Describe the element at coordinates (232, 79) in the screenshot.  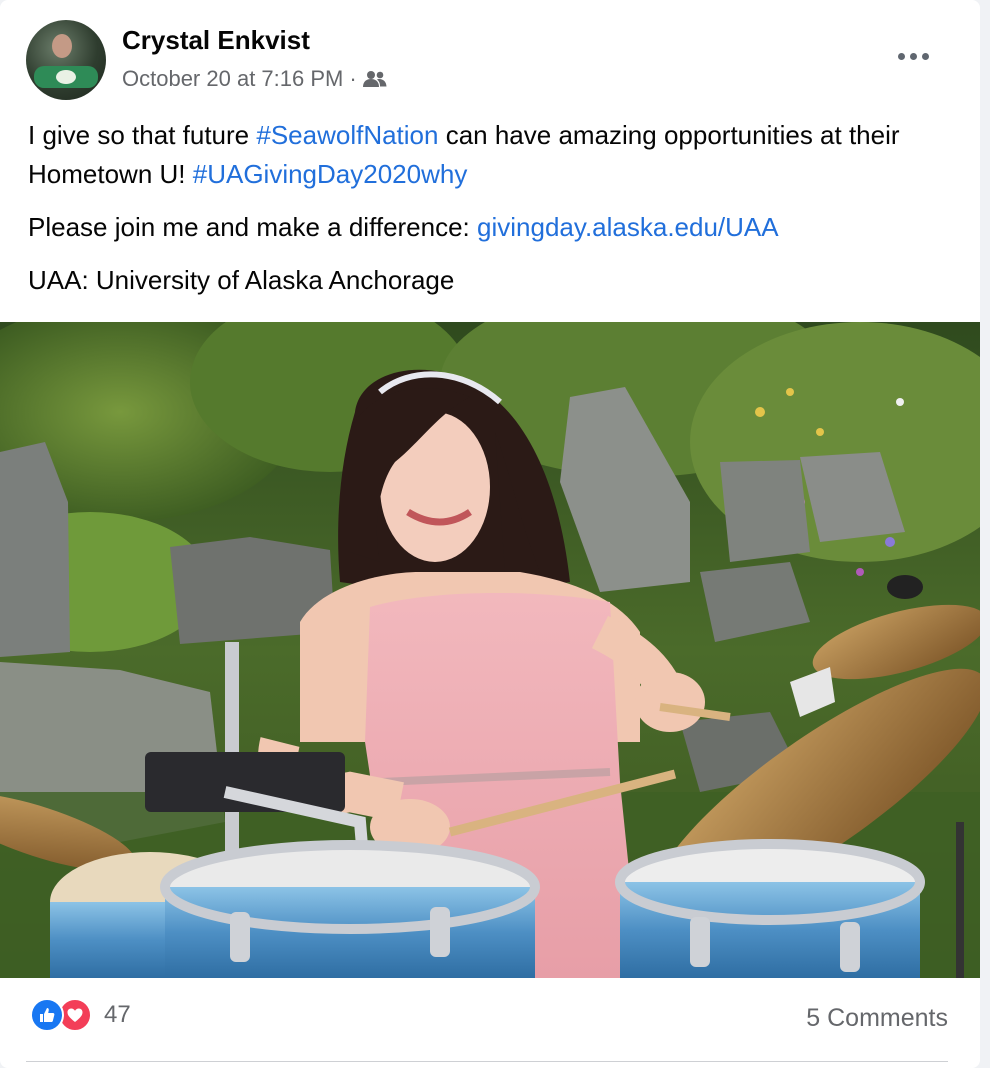
I see `post-timestamp: October 20 at 7:16 PM` at that location.